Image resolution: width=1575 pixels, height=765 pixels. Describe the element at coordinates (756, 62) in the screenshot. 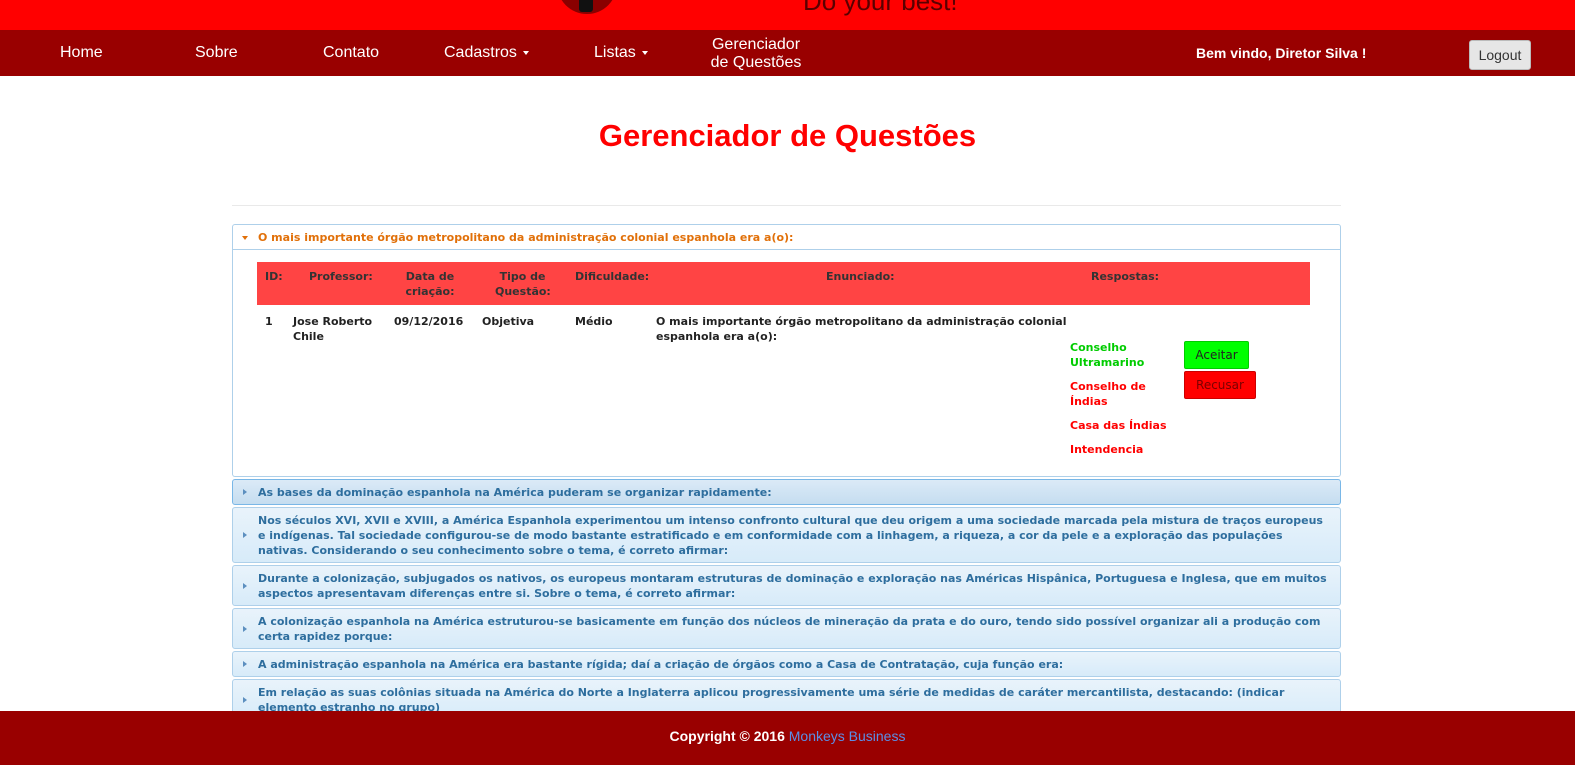

I see `nav-gerenciador-line2: de Questões` at that location.